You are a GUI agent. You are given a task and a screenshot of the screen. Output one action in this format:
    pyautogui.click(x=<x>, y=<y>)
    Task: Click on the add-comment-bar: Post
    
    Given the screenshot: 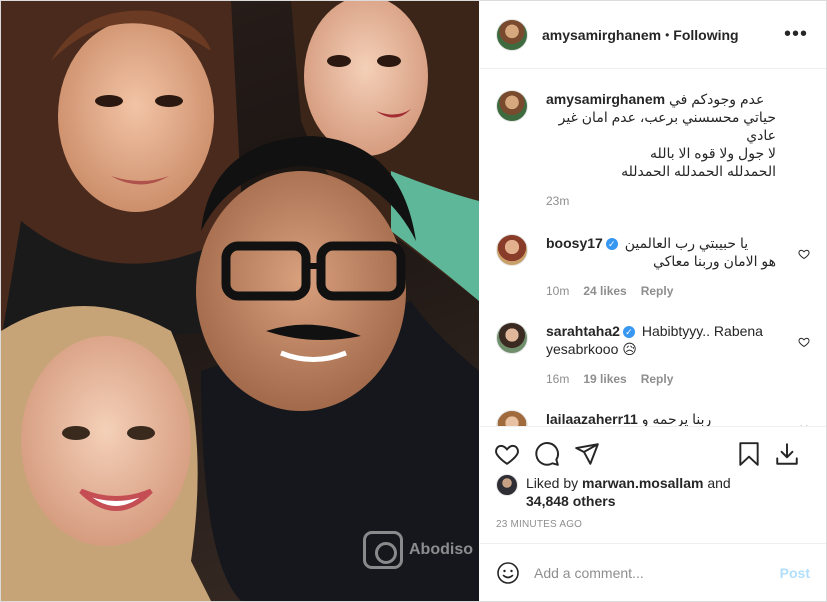 What is the action you would take?
    pyautogui.click(x=653, y=572)
    